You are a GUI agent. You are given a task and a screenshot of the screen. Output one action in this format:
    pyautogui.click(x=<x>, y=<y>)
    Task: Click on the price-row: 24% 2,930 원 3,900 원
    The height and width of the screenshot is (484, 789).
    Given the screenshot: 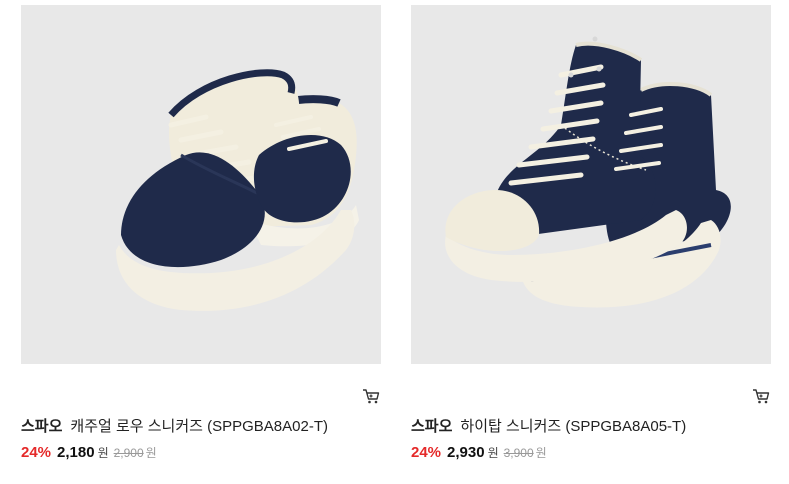 What is the action you would take?
    pyautogui.click(x=479, y=453)
    